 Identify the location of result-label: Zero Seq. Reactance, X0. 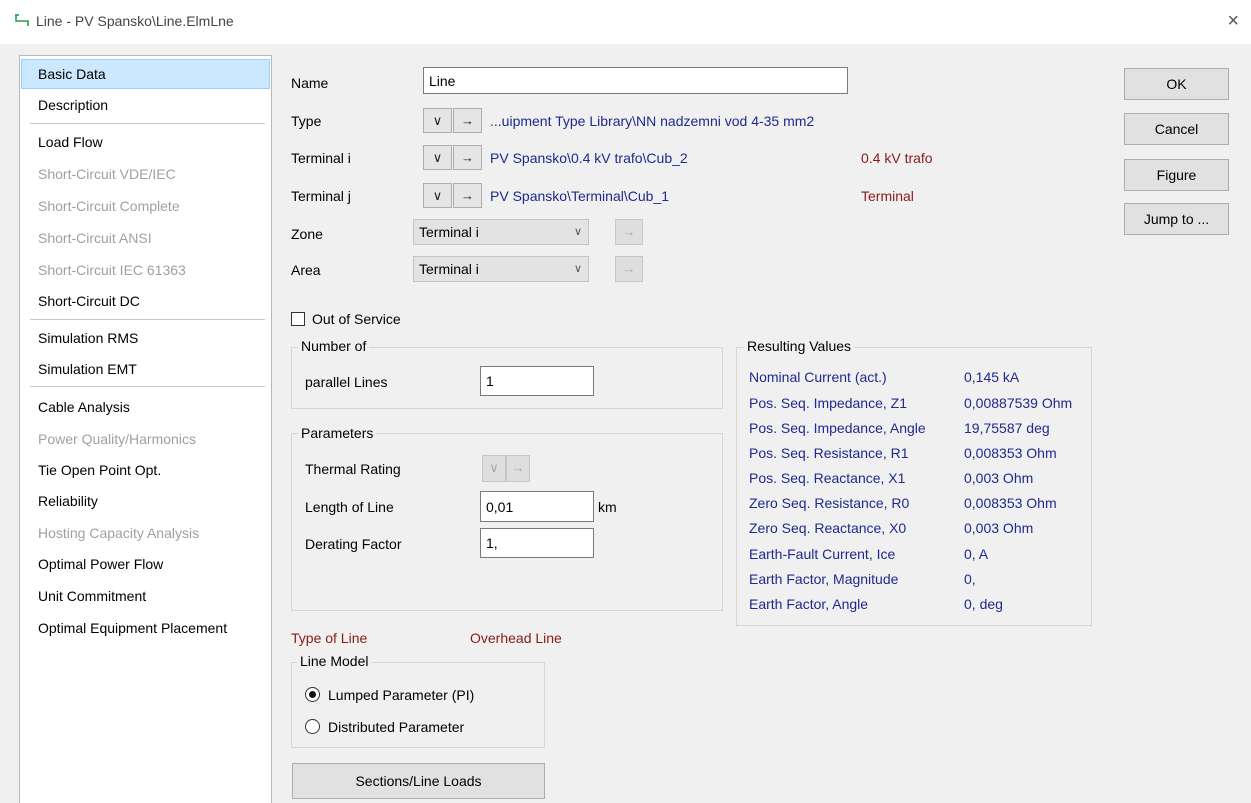
(828, 528).